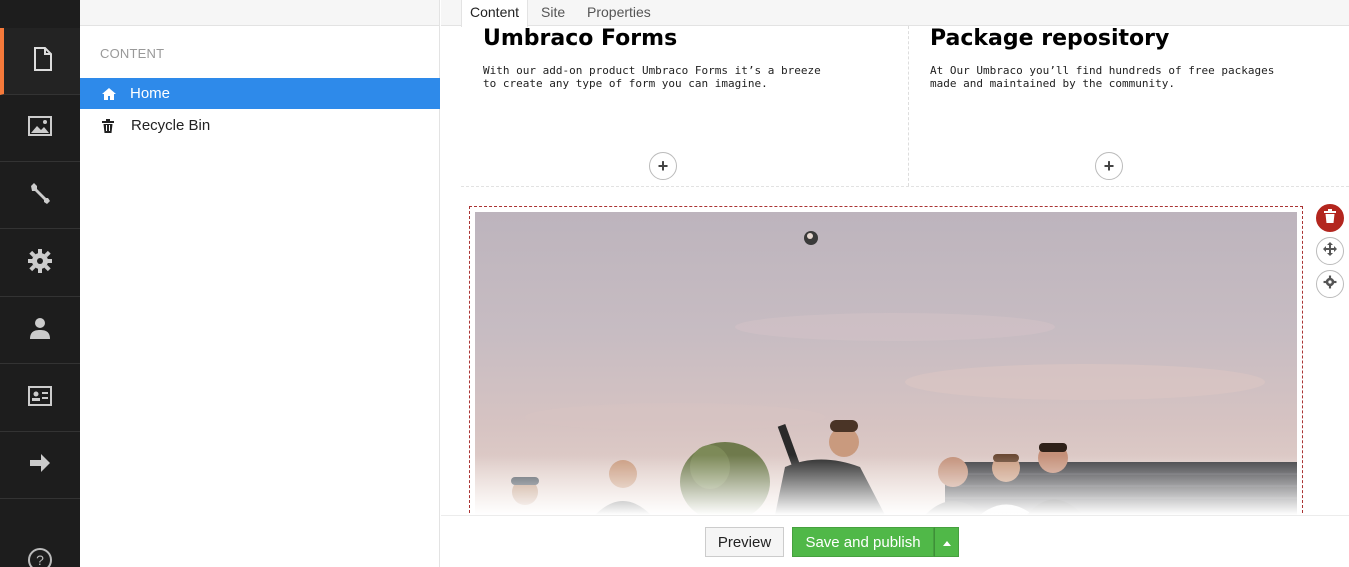  Describe the element at coordinates (553, 13) in the screenshot. I see `tab-site: Site` at that location.